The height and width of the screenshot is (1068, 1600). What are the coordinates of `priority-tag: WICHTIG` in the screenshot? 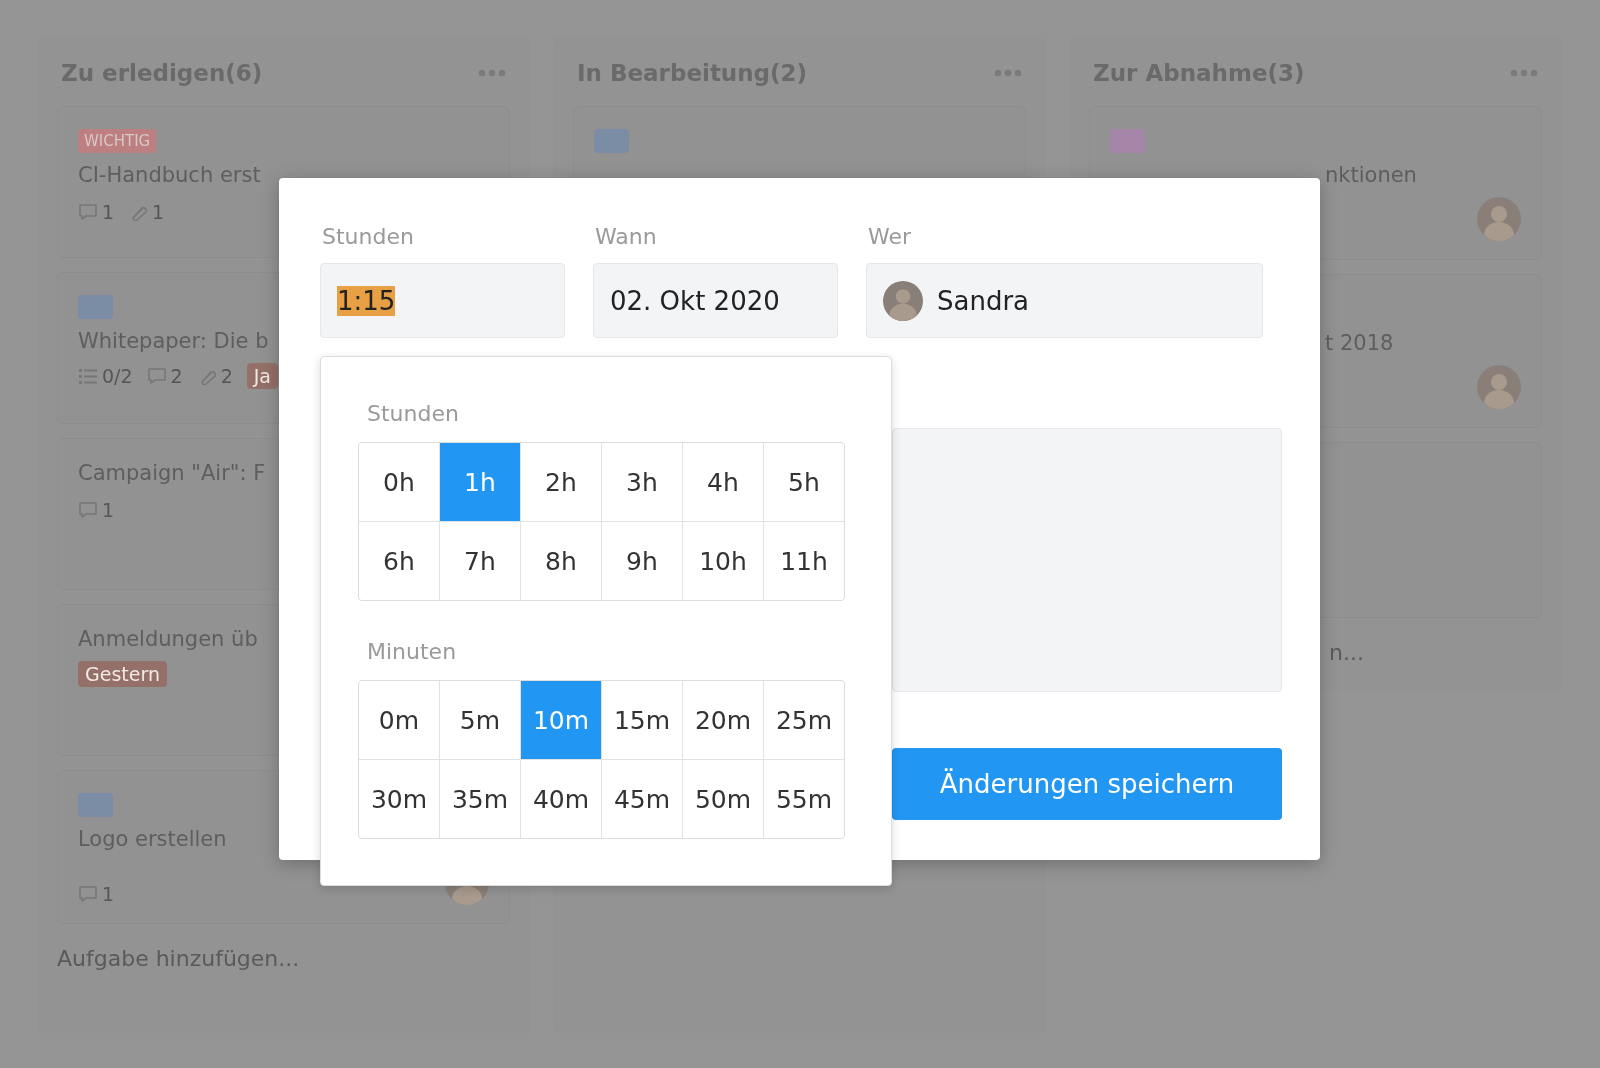 It's located at (117, 141).